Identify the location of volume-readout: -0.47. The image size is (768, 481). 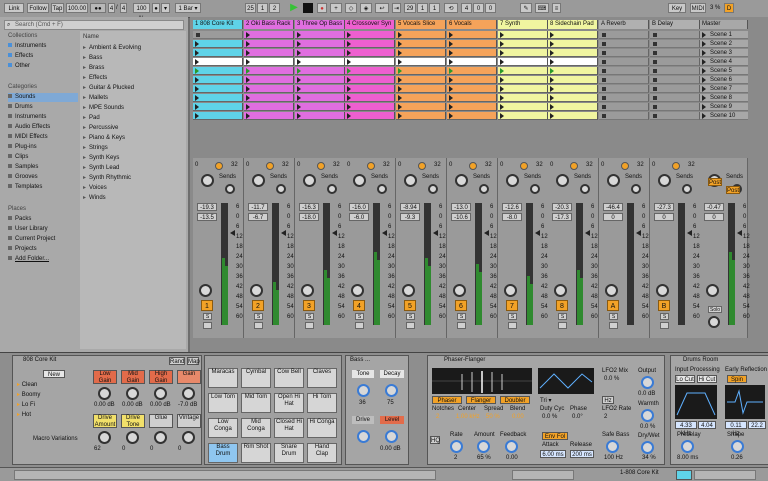
(714, 207).